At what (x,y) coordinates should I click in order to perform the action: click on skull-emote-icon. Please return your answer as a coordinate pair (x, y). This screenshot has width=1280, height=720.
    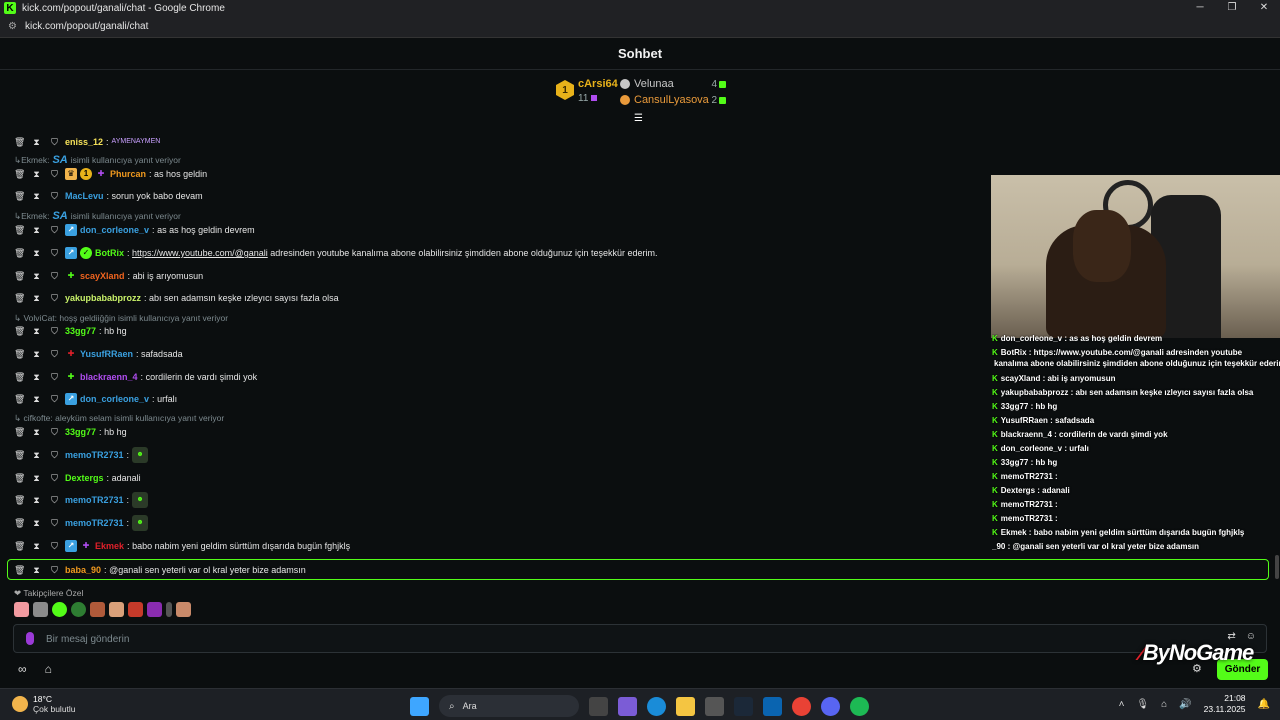
    Looking at the image, I should click on (78, 609).